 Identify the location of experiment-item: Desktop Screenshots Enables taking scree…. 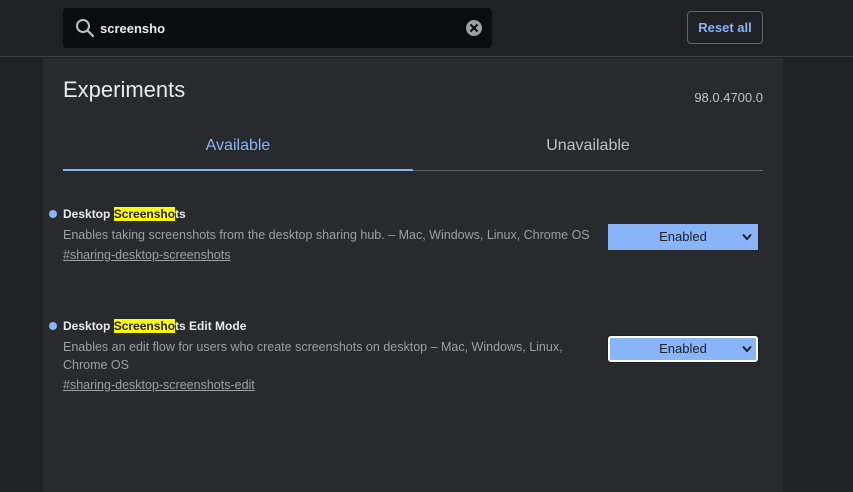
(406, 234).